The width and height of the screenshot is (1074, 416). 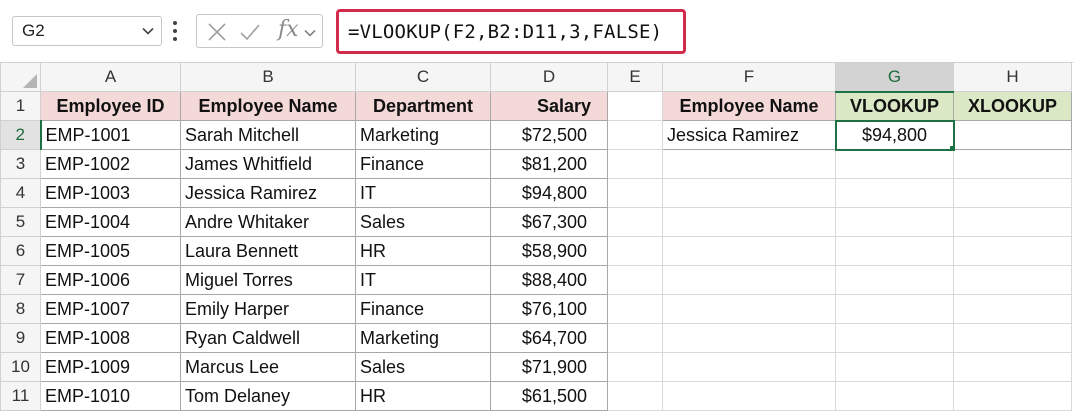 I want to click on cell: EMP-1009, so click(x=110, y=367).